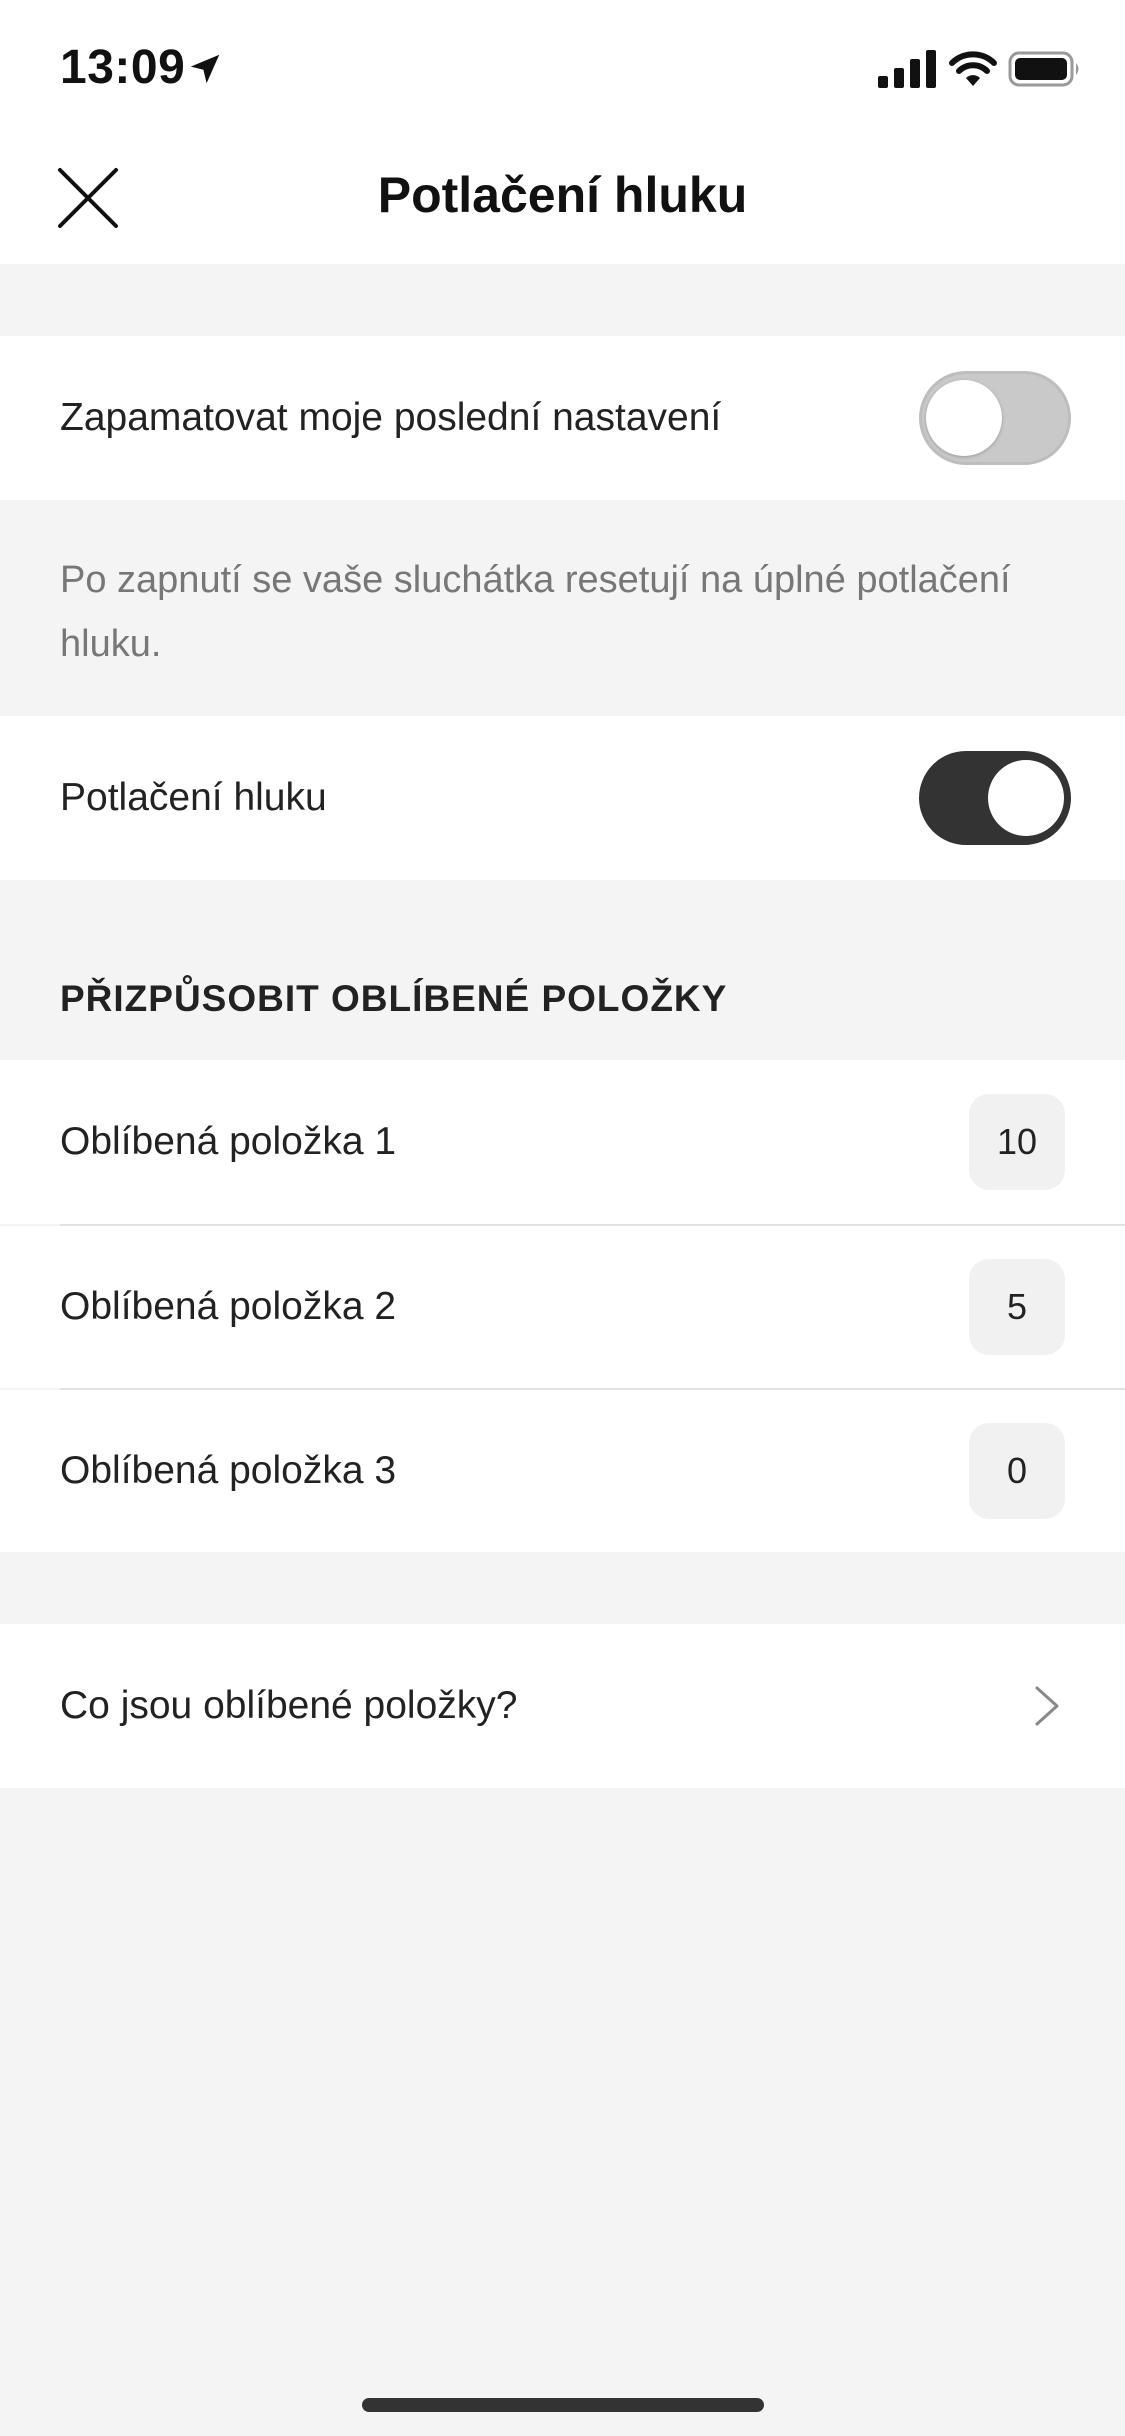  I want to click on favorite-item-label: Oblíbená položka 3, so click(228, 1470).